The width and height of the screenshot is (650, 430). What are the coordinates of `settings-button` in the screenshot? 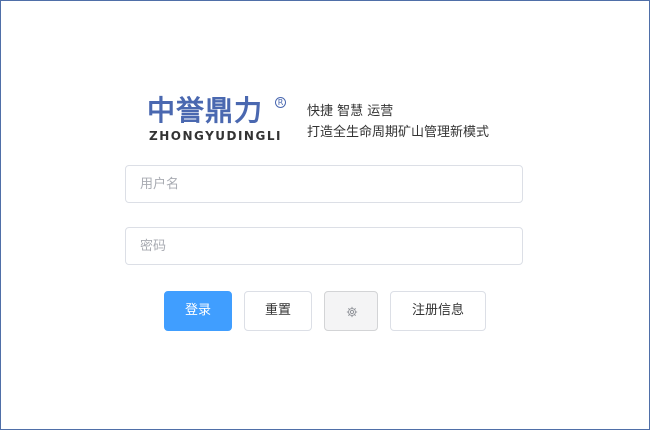 It's located at (351, 311).